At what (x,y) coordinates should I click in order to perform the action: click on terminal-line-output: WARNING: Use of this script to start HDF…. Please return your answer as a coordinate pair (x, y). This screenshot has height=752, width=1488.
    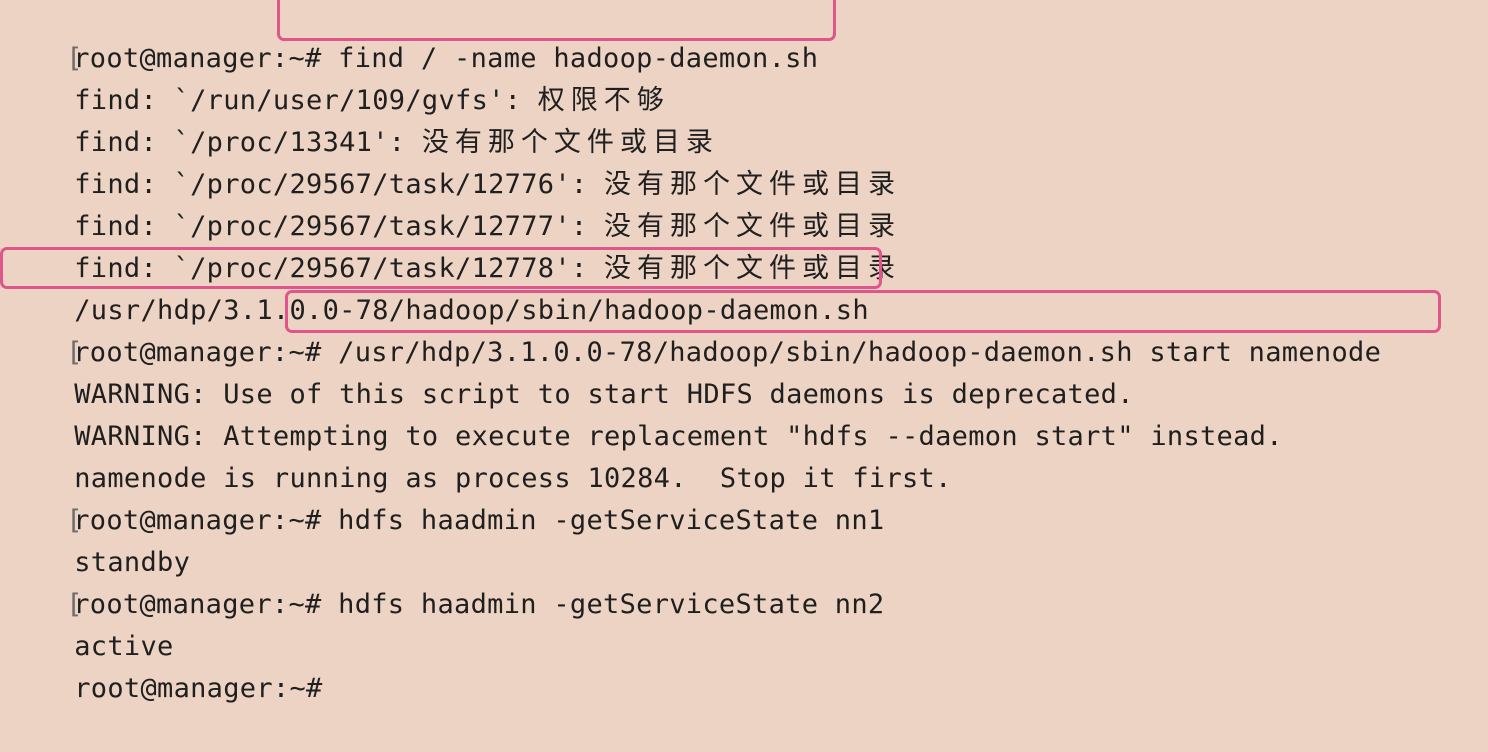
    Looking at the image, I should click on (571, 371).